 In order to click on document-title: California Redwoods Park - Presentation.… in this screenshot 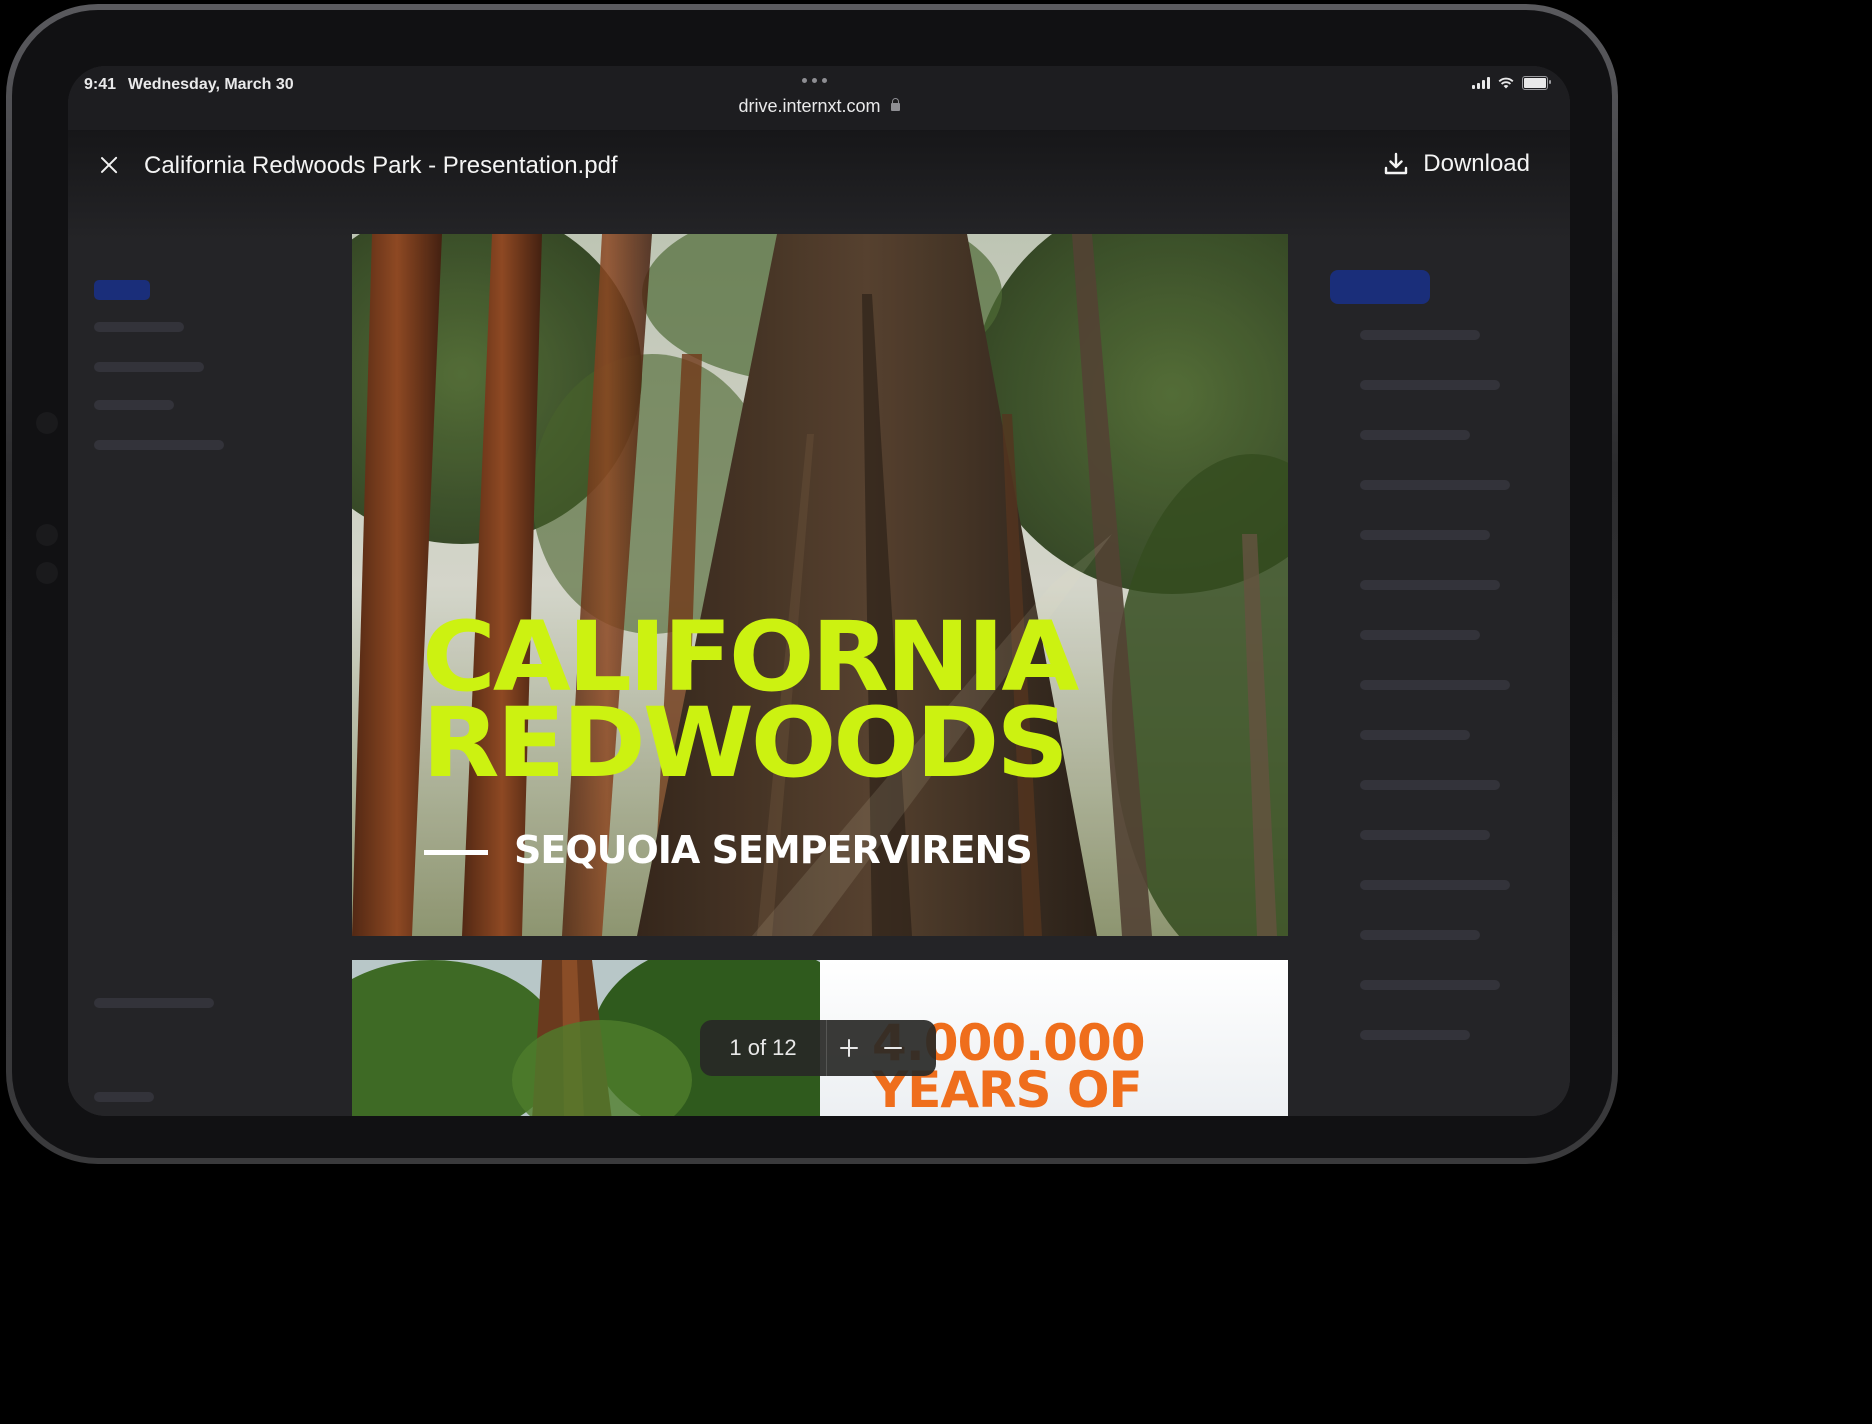, I will do `click(381, 165)`.